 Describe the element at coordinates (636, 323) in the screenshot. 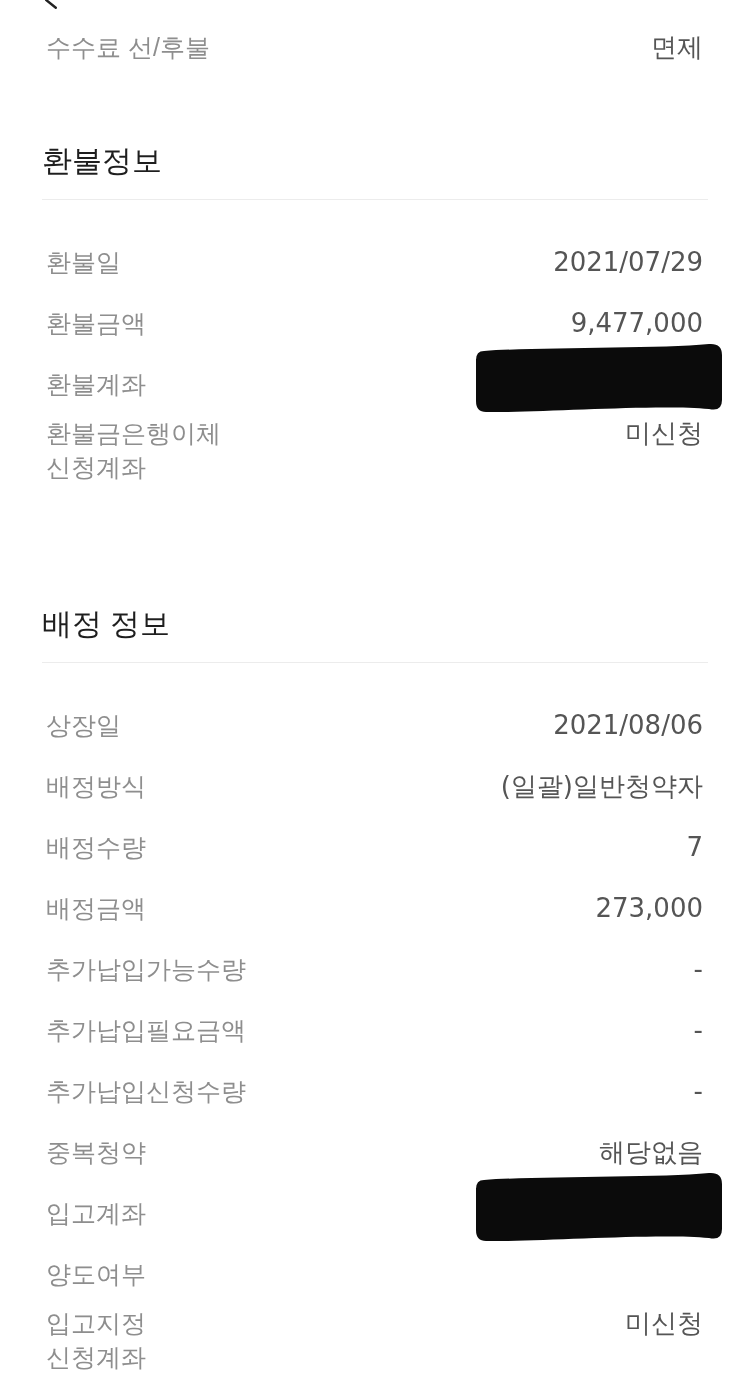

I see `field-value: 9,477,000` at that location.